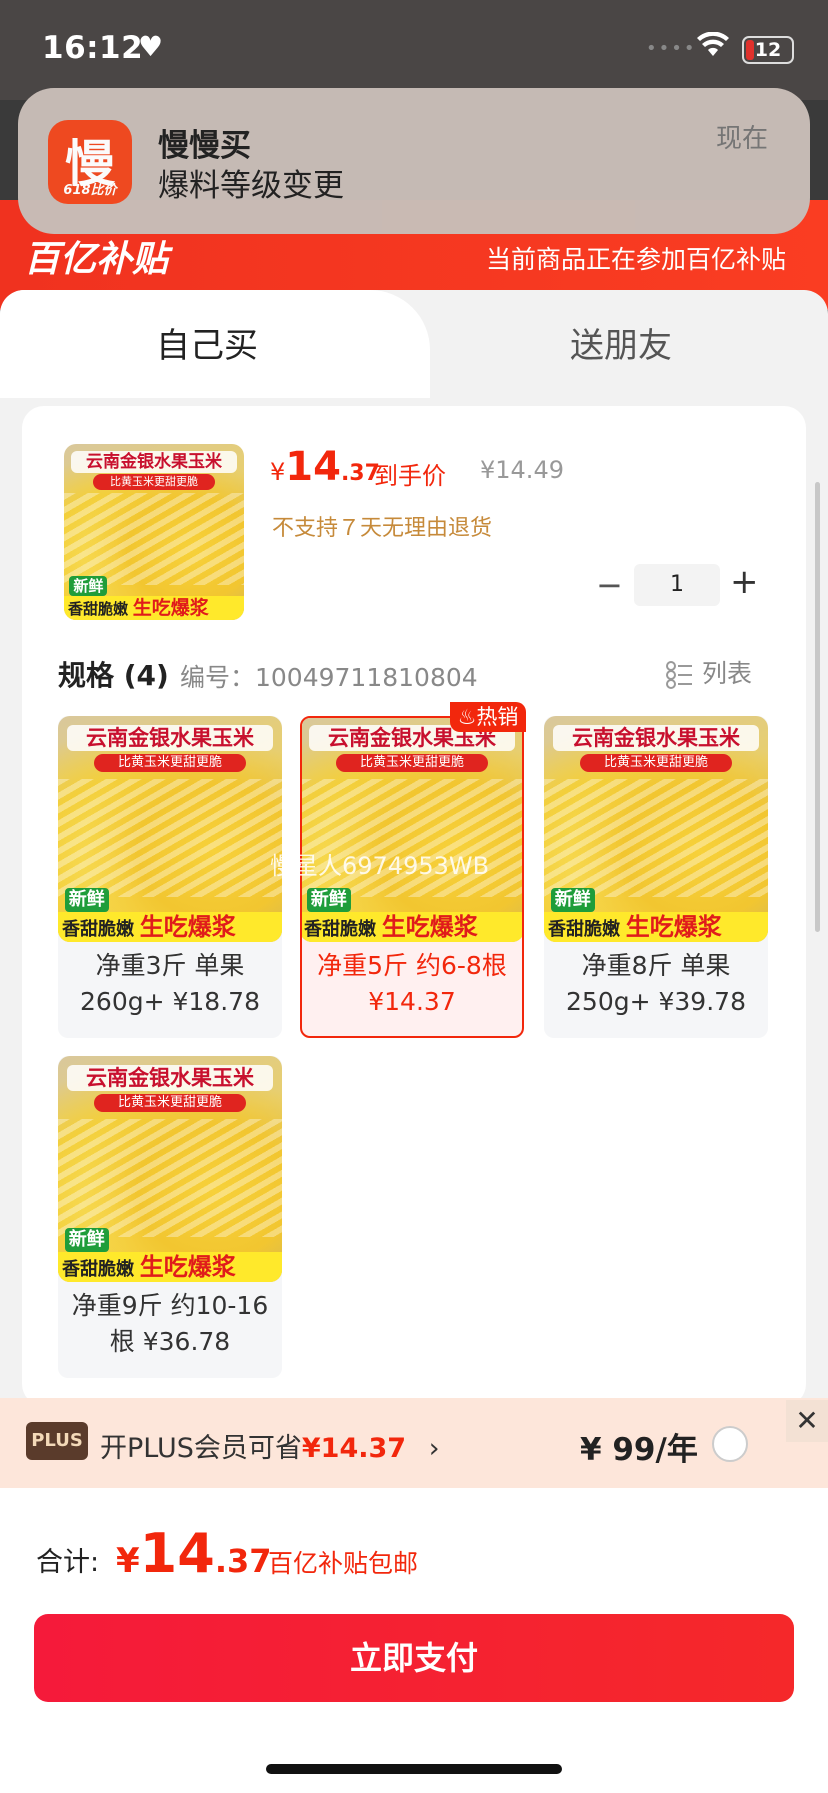  Describe the element at coordinates (93, 48) in the screenshot. I see `status-time: 16:12` at that location.